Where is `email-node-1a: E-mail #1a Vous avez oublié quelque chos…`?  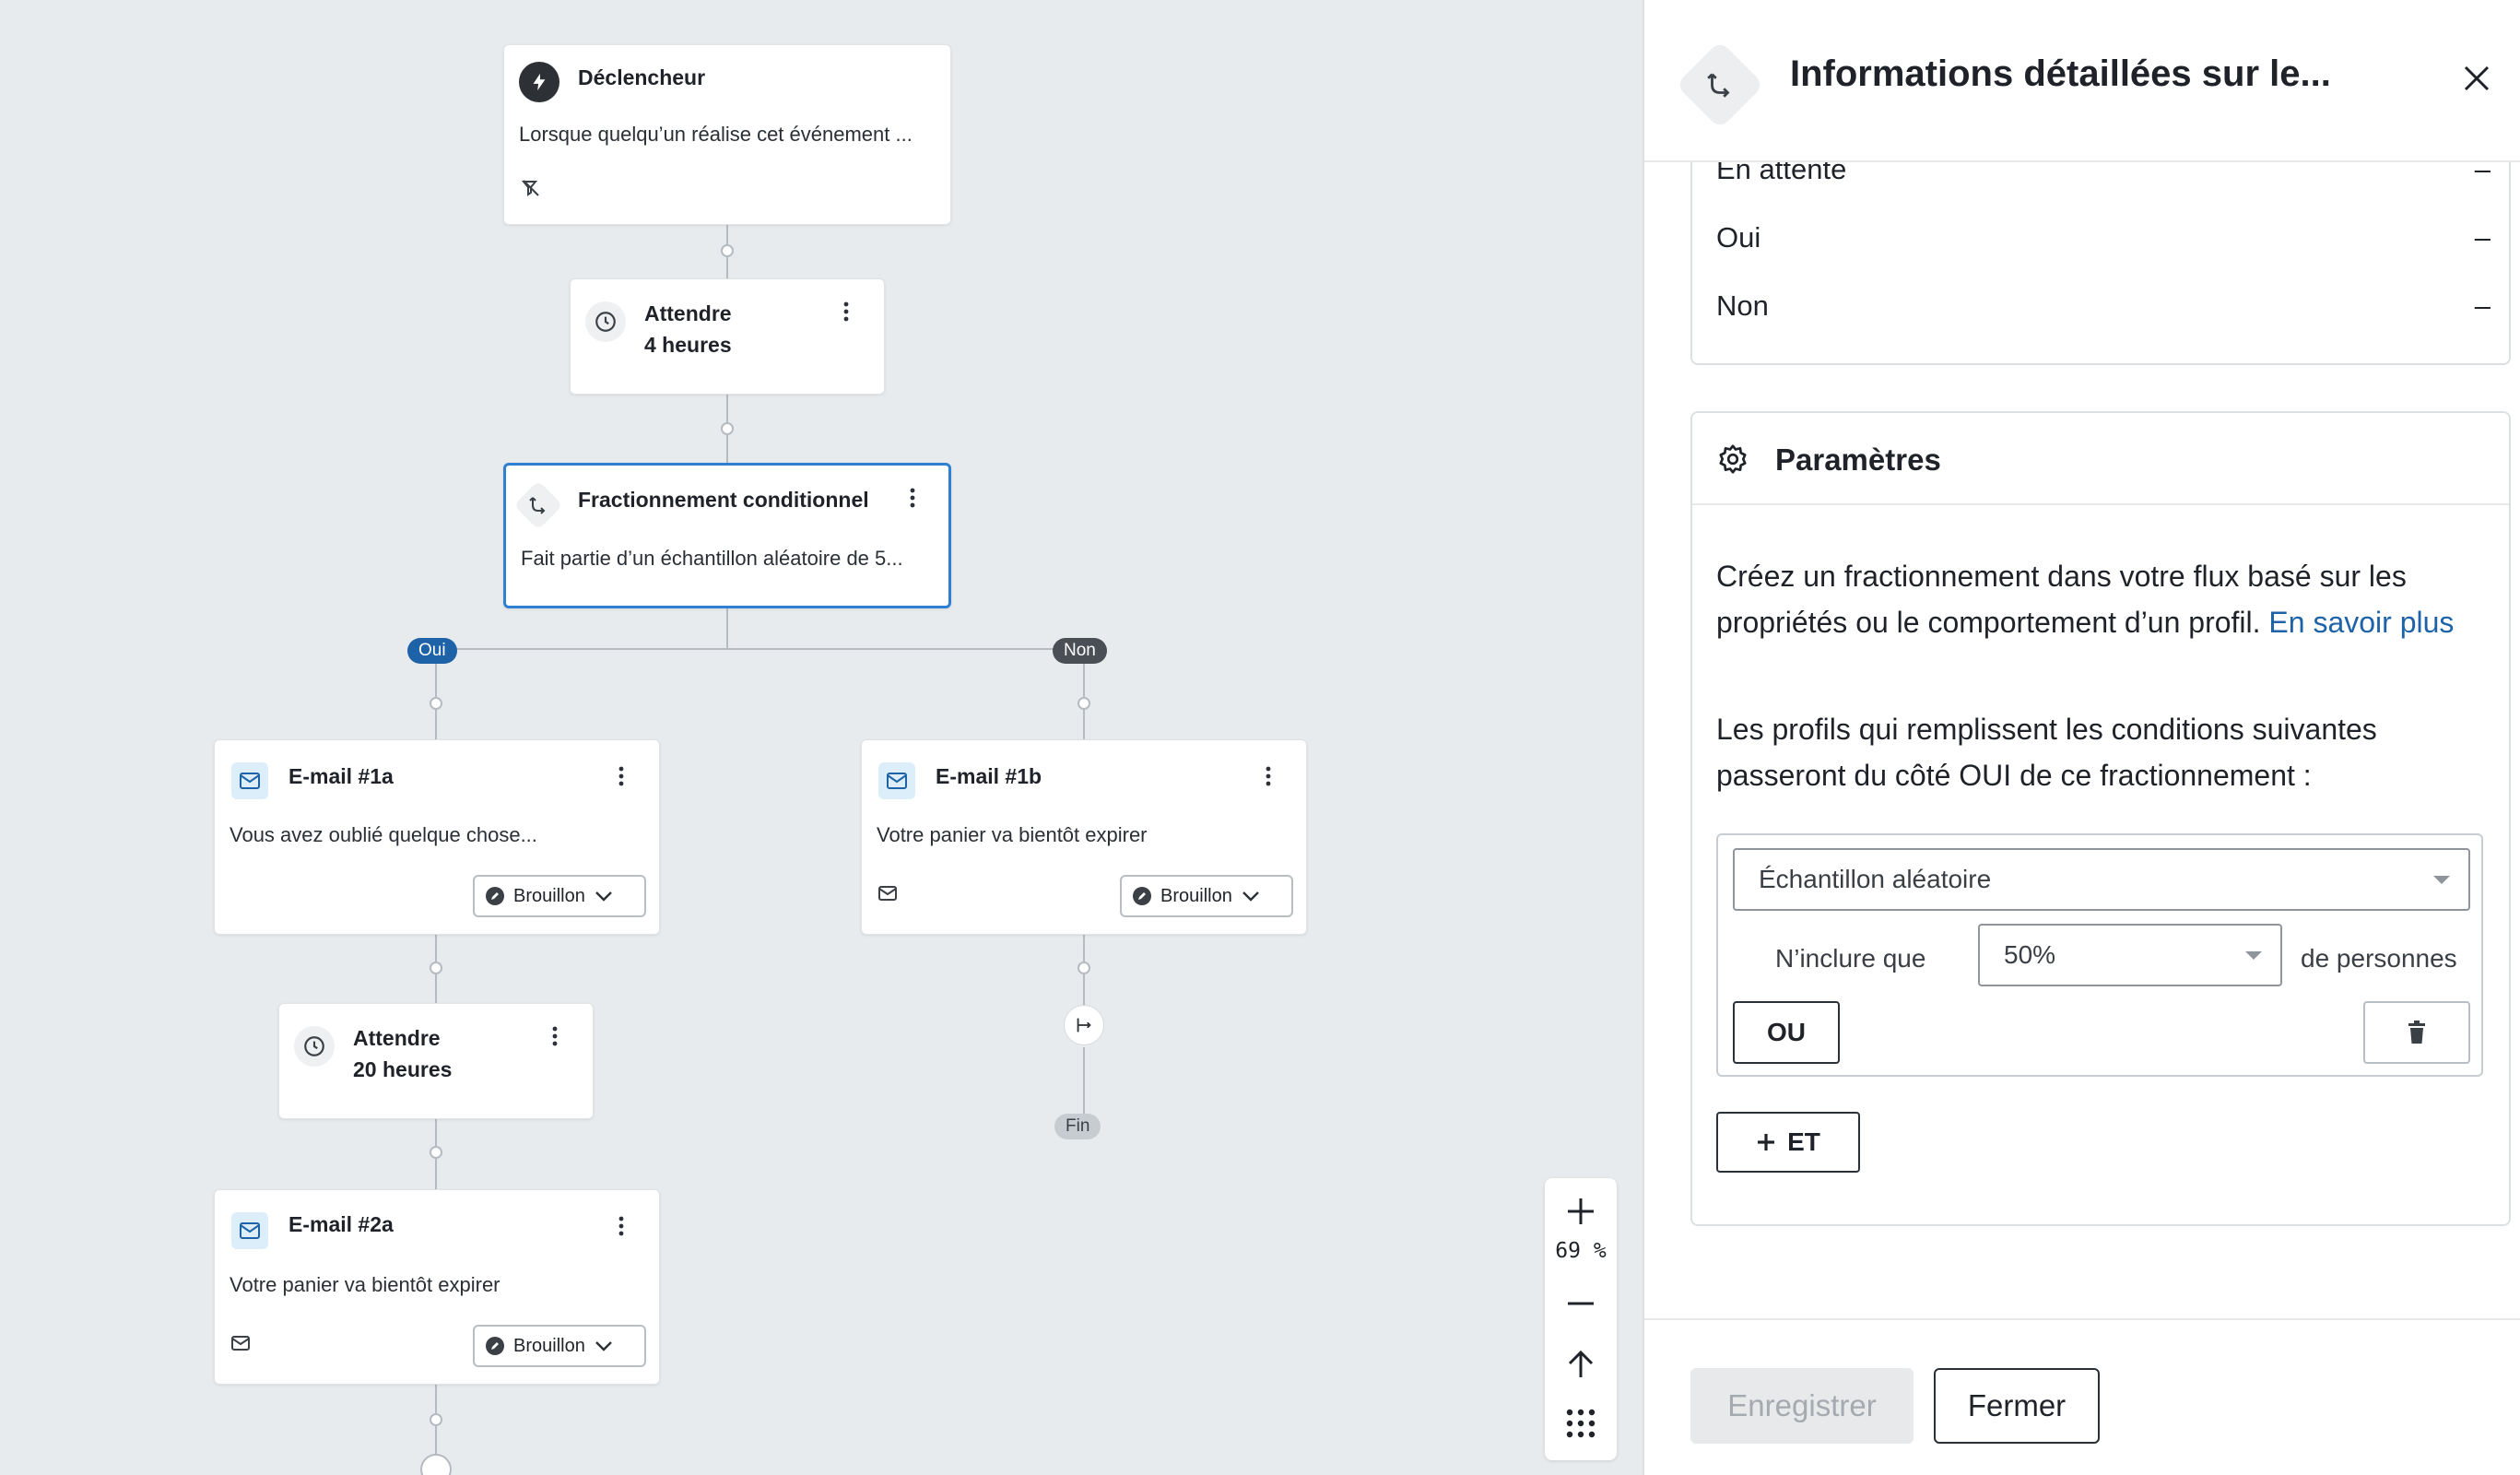
email-node-1a: E-mail #1a Vous avez oublié quelque chos… is located at coordinates (437, 837).